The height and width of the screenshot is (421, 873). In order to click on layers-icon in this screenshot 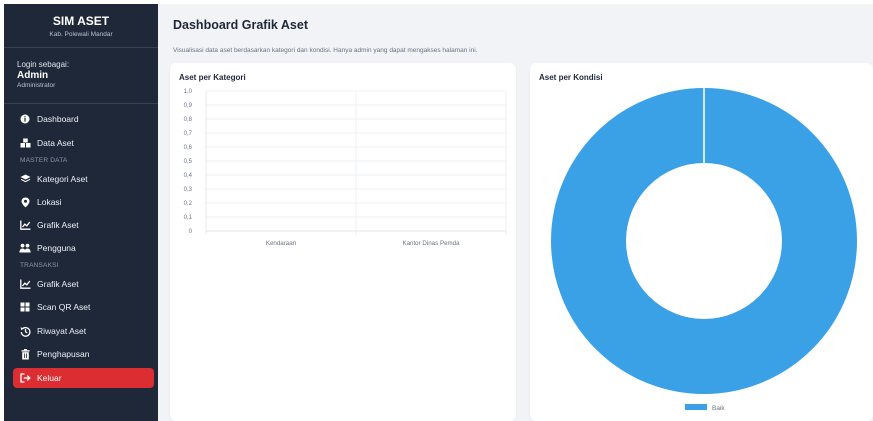, I will do `click(25, 179)`.